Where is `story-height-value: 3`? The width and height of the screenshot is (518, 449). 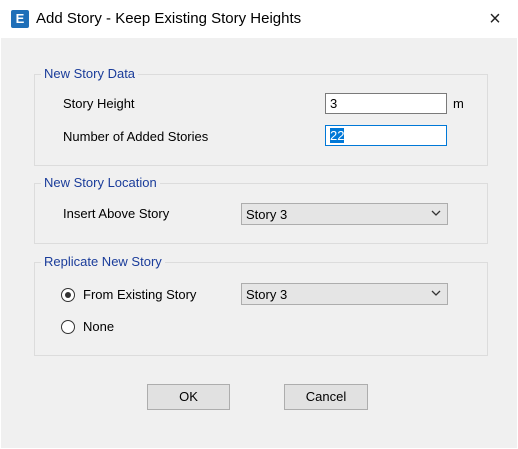
story-height-value: 3 is located at coordinates (334, 103).